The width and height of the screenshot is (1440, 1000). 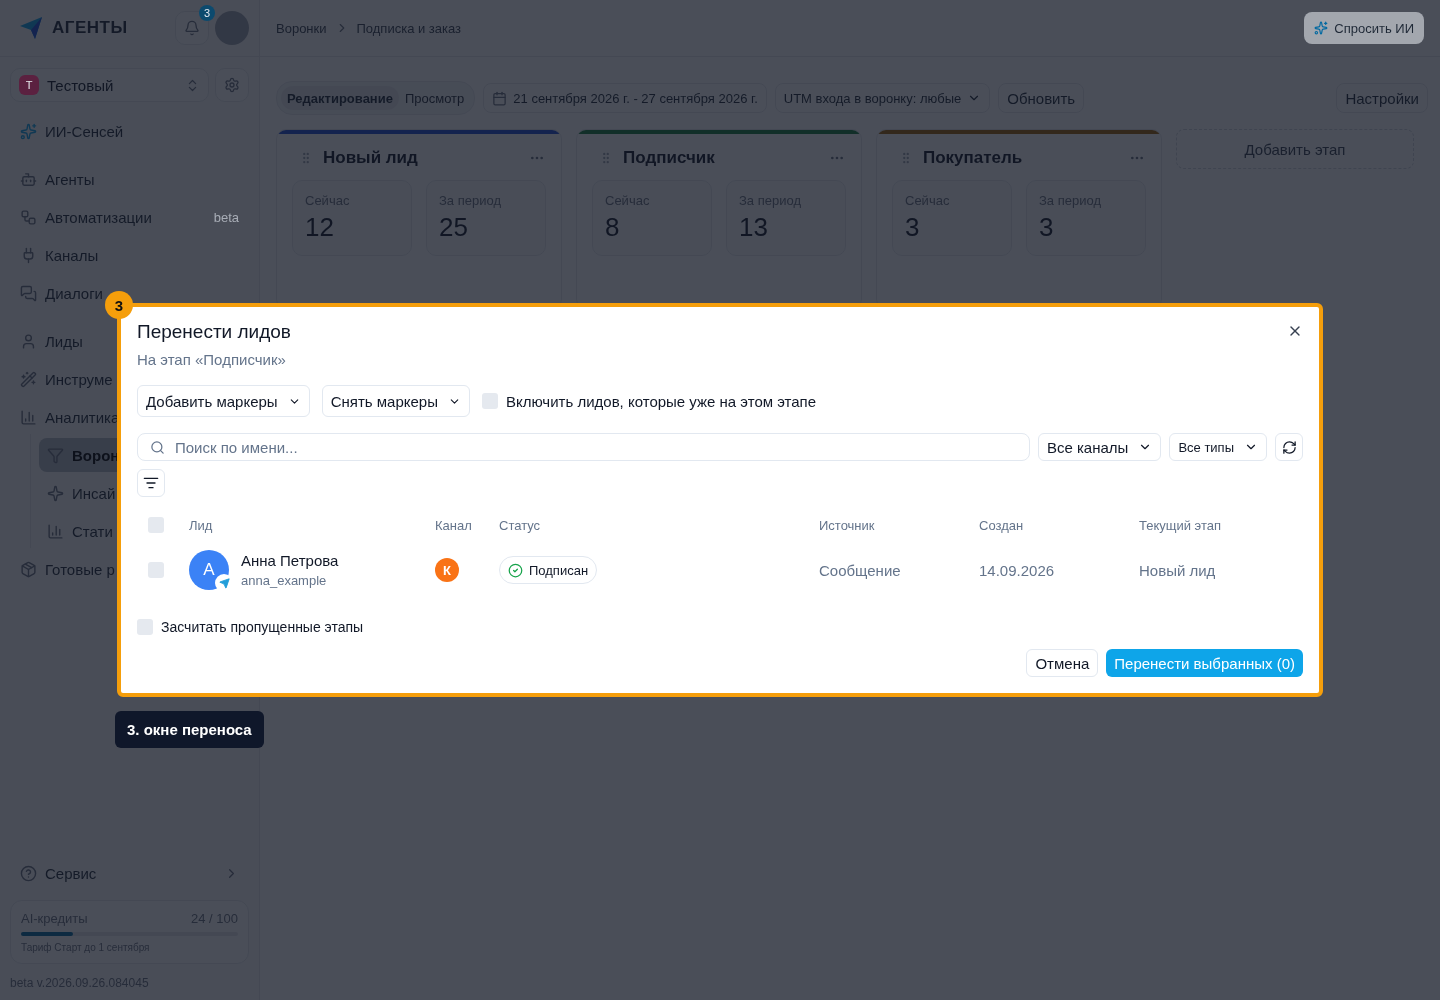 I want to click on metric-value: 13, so click(x=754, y=227).